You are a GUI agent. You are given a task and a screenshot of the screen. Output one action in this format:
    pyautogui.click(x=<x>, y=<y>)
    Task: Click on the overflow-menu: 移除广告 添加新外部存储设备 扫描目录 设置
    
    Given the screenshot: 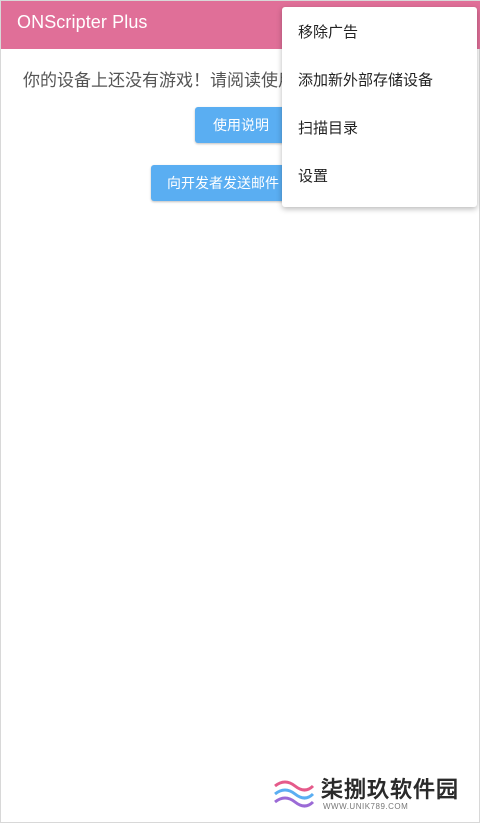 What is the action you would take?
    pyautogui.click(x=379, y=107)
    